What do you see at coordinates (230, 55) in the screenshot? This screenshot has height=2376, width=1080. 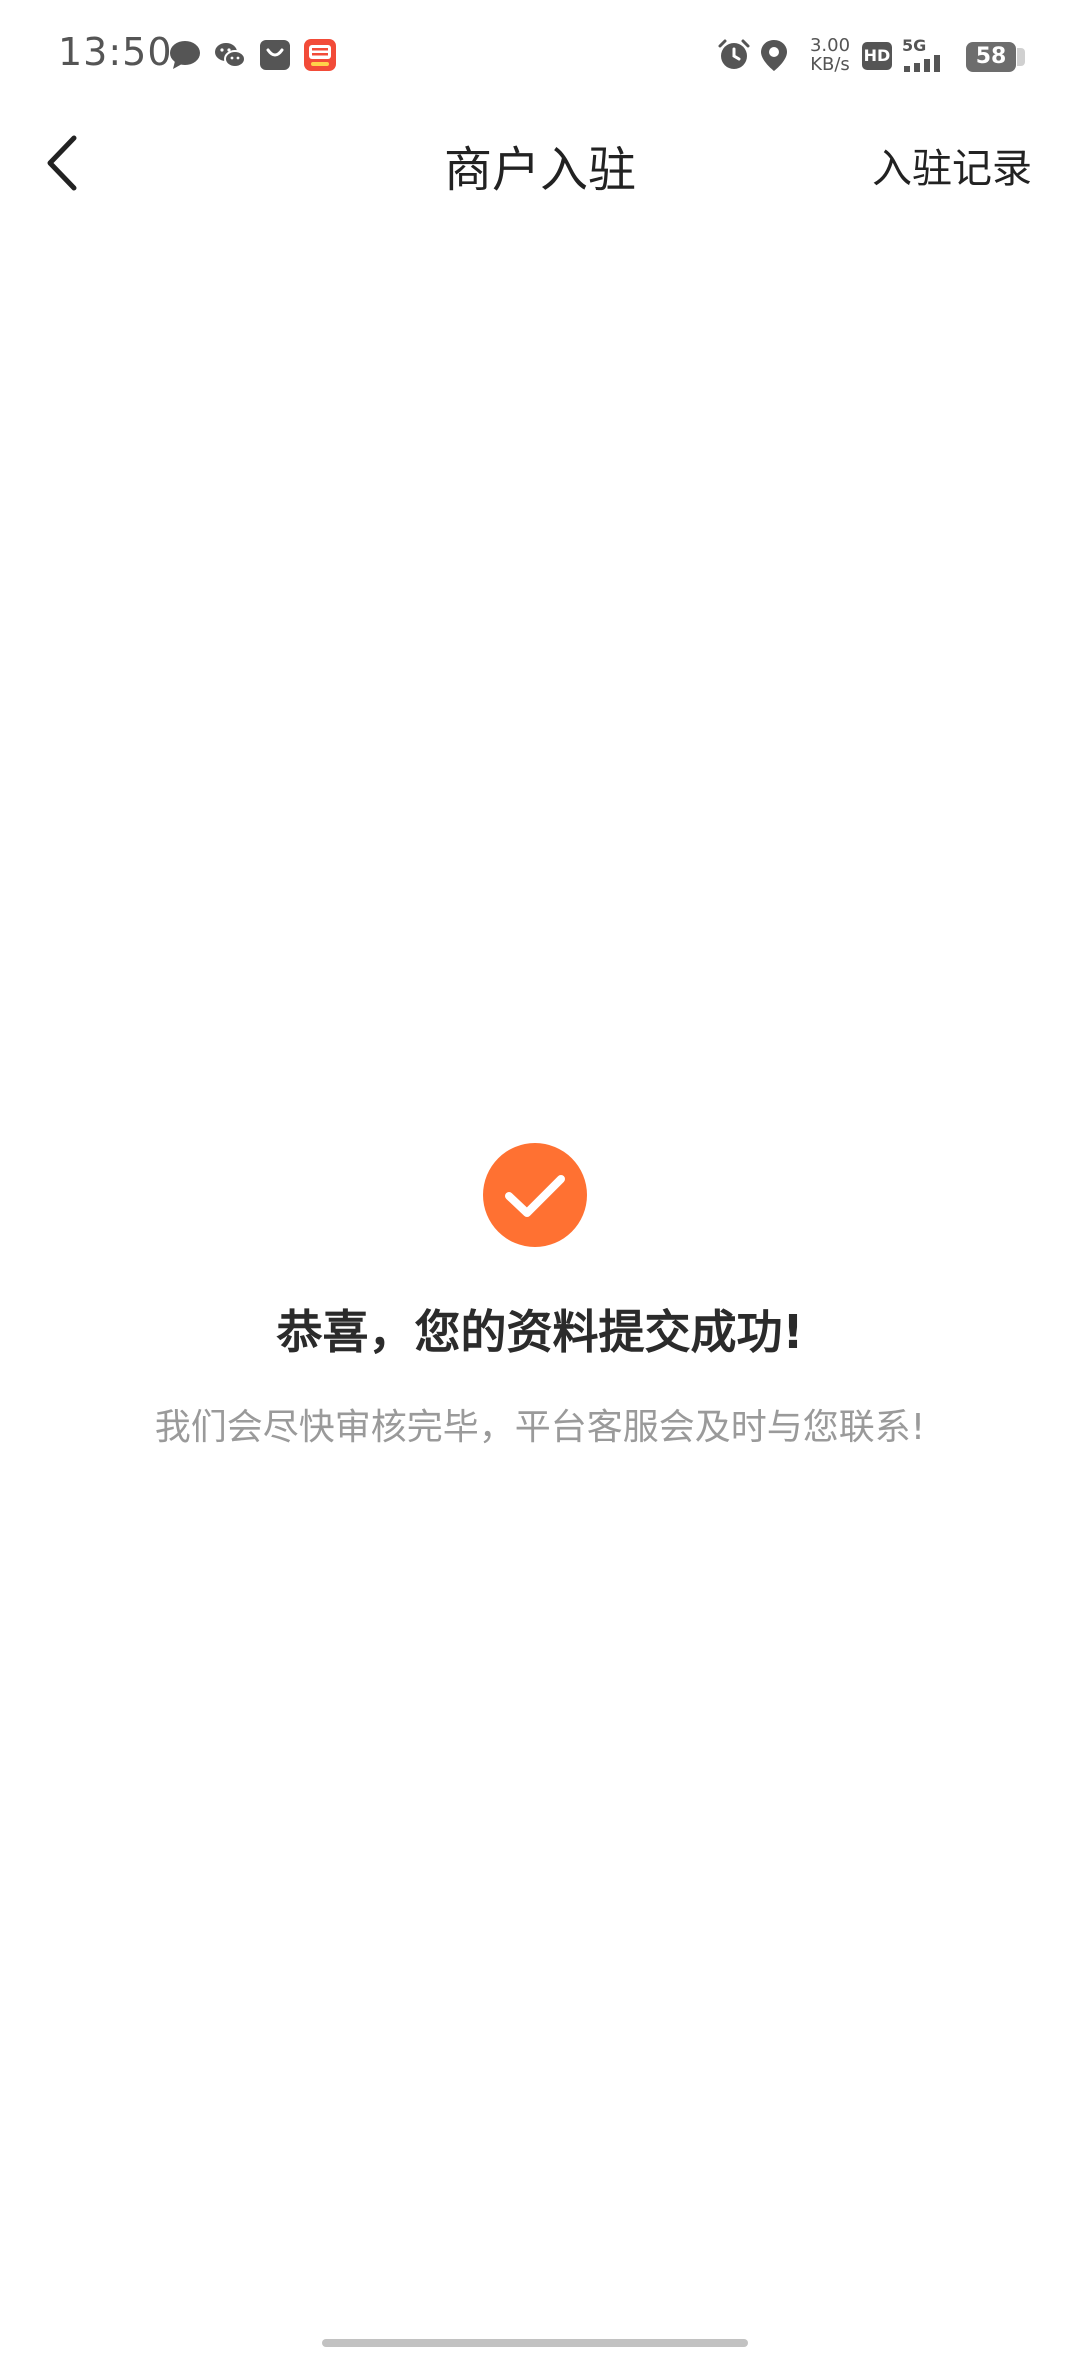 I see `wechat-icon` at bounding box center [230, 55].